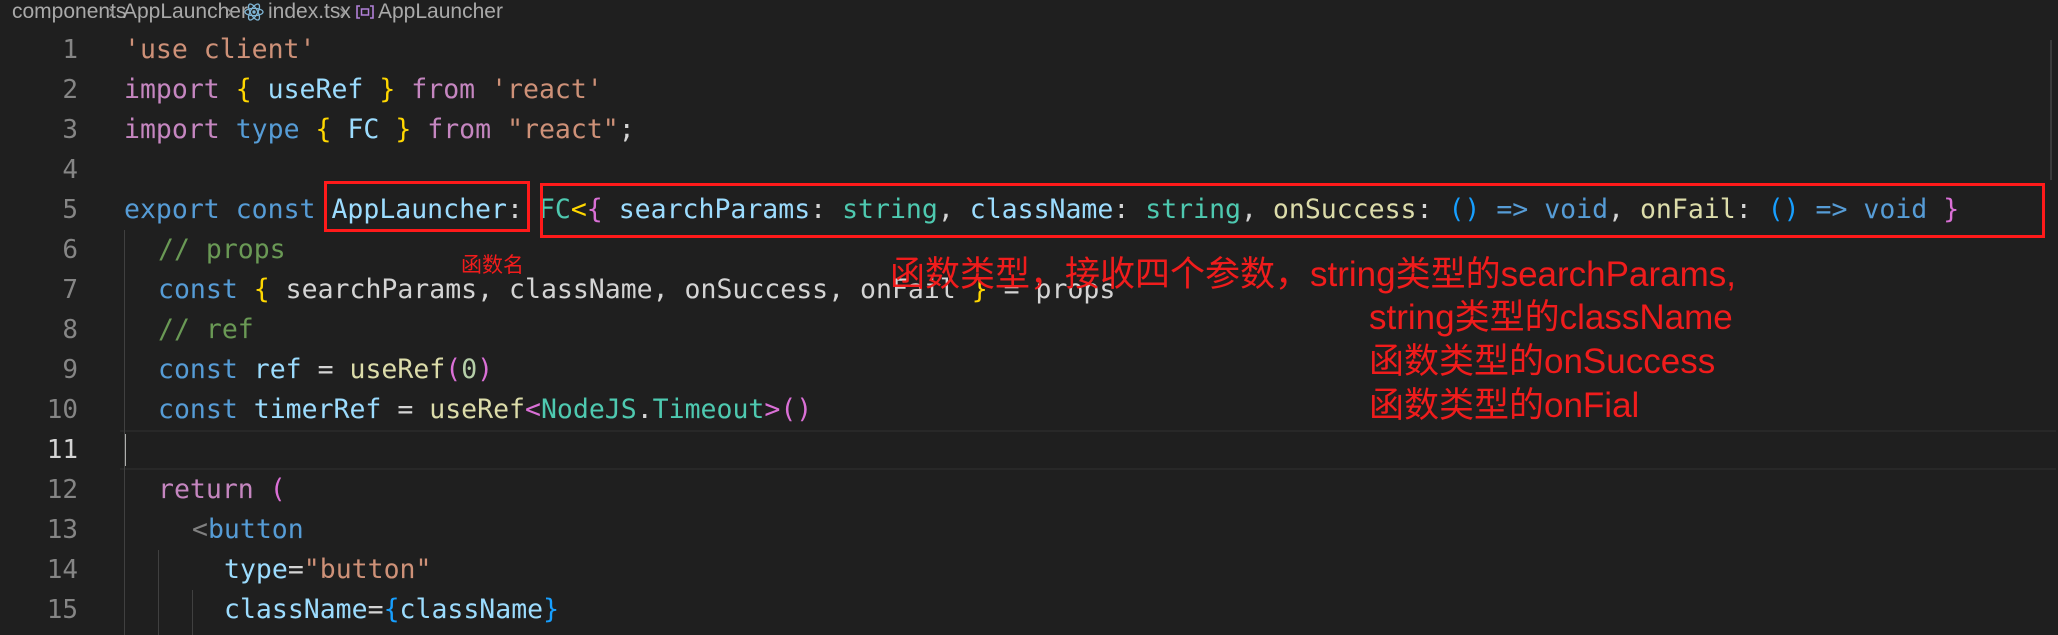  I want to click on line-number: 4, so click(70, 170).